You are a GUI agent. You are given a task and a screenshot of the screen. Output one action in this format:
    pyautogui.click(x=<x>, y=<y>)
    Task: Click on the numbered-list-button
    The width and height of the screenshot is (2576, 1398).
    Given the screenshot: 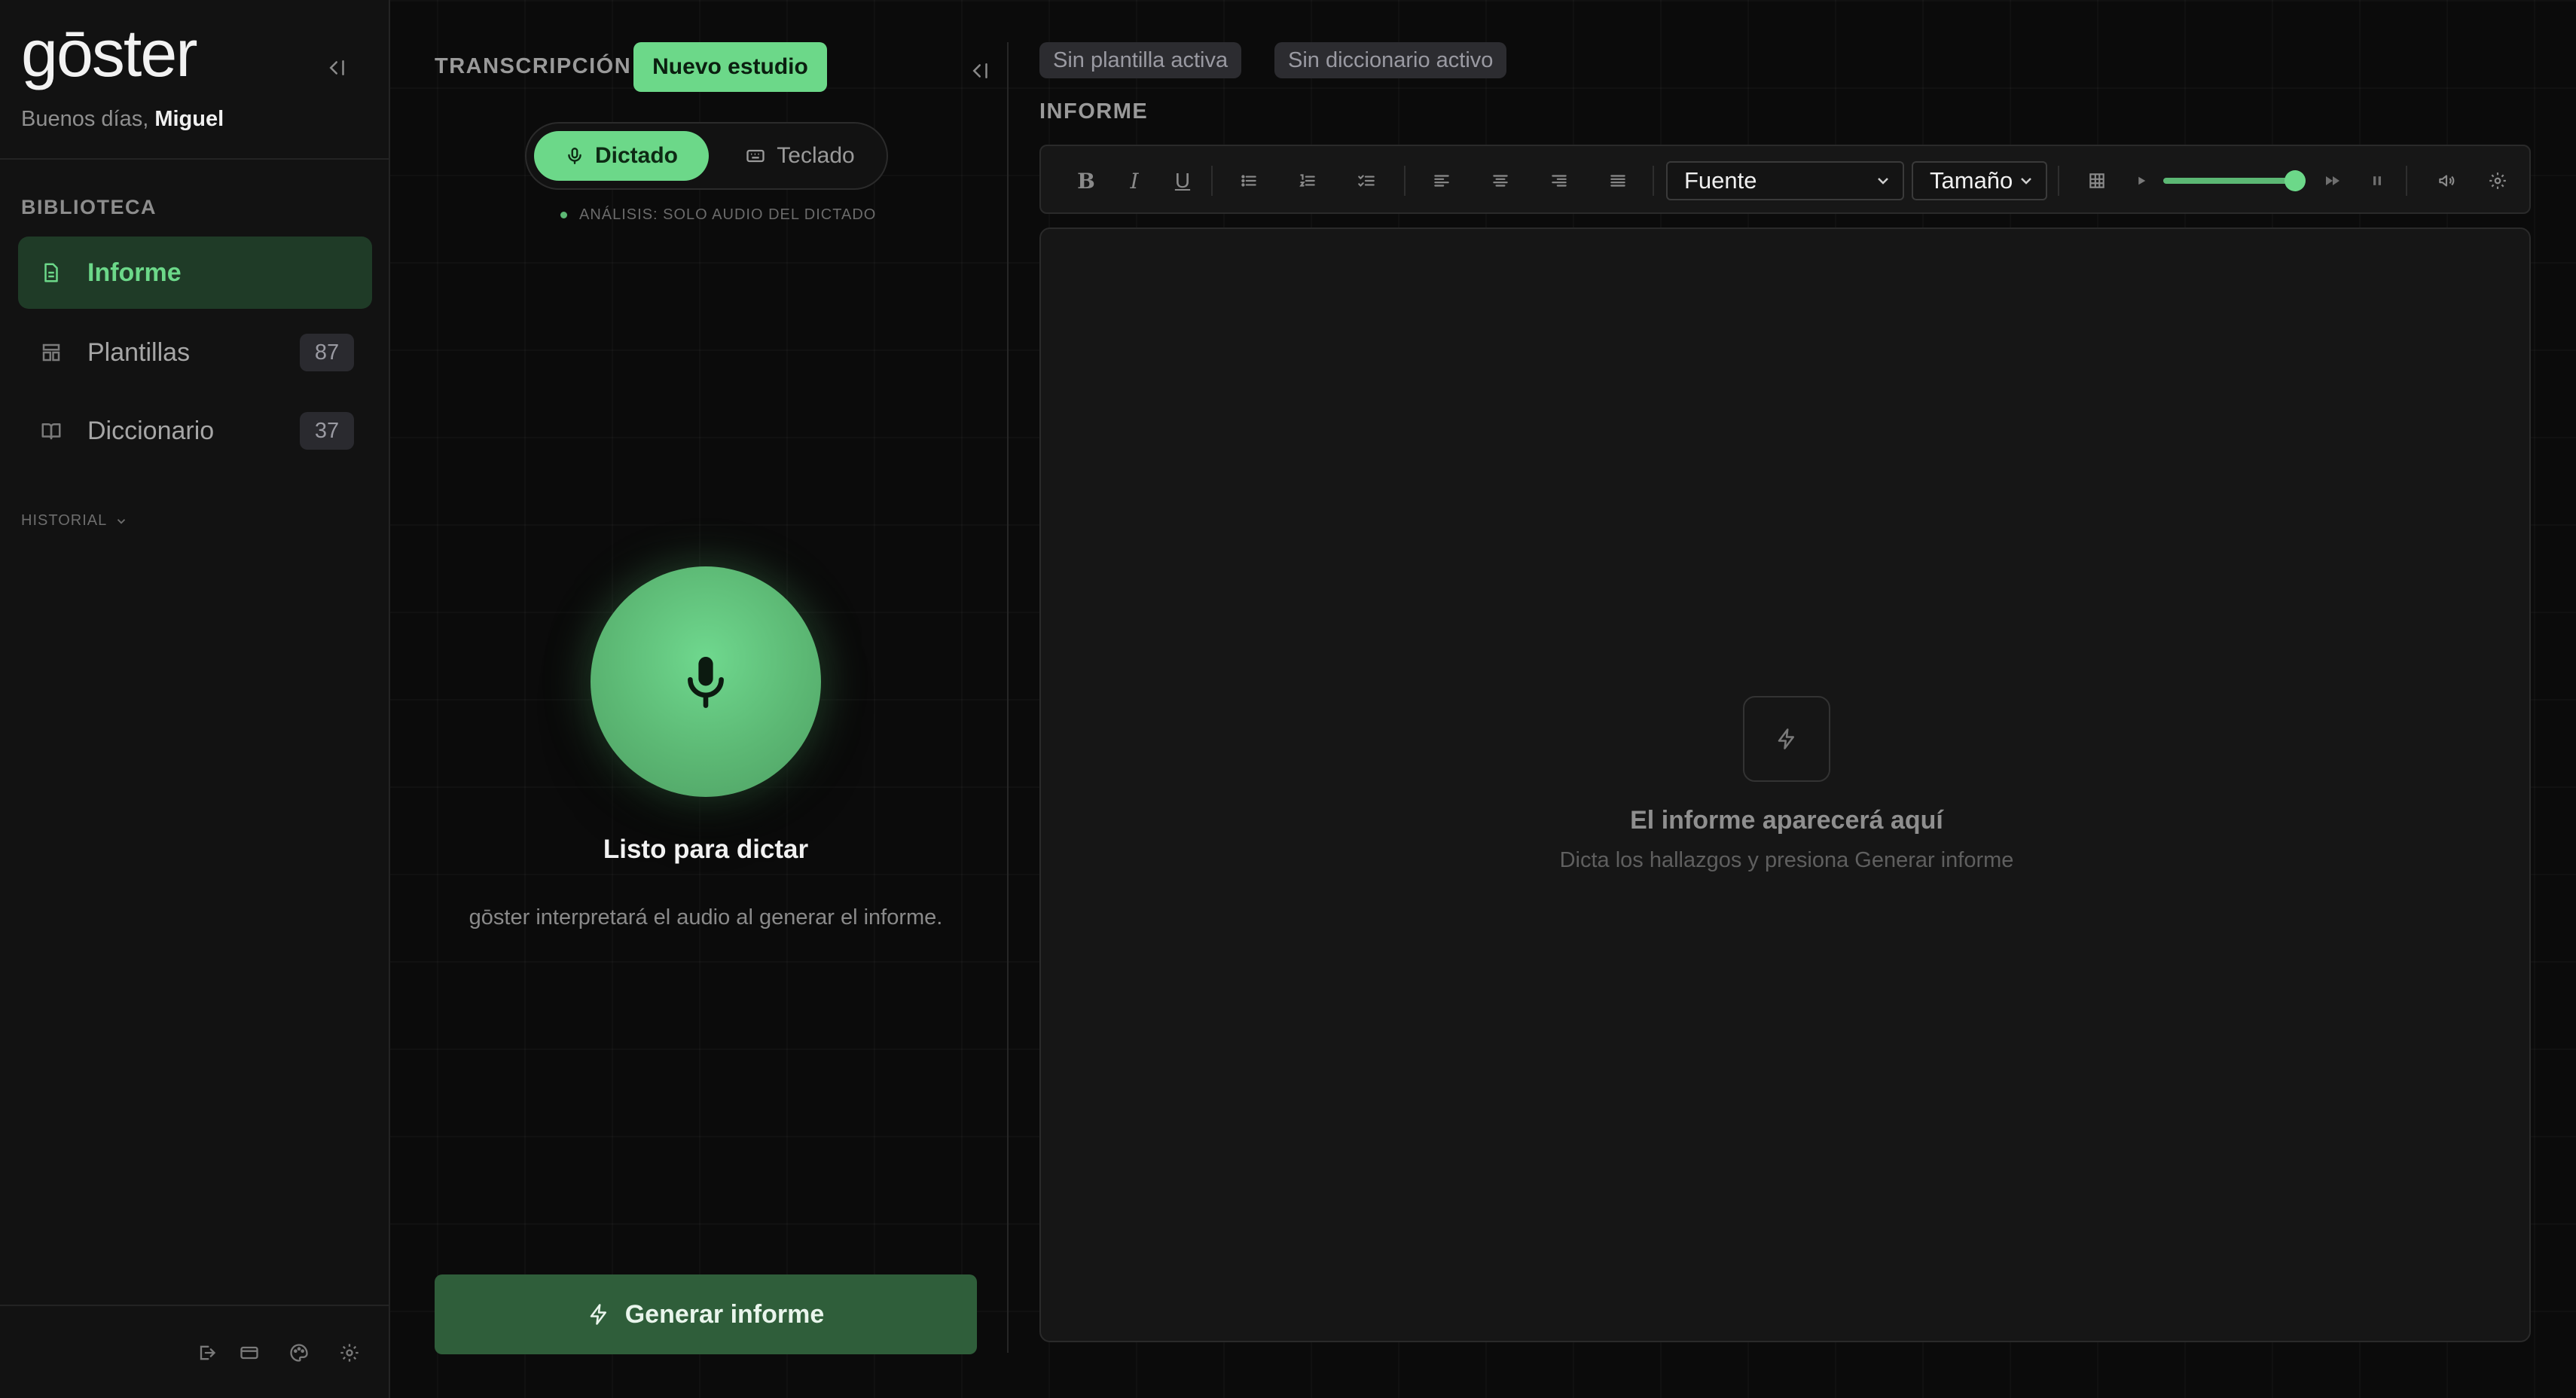 What is the action you would take?
    pyautogui.click(x=1308, y=180)
    